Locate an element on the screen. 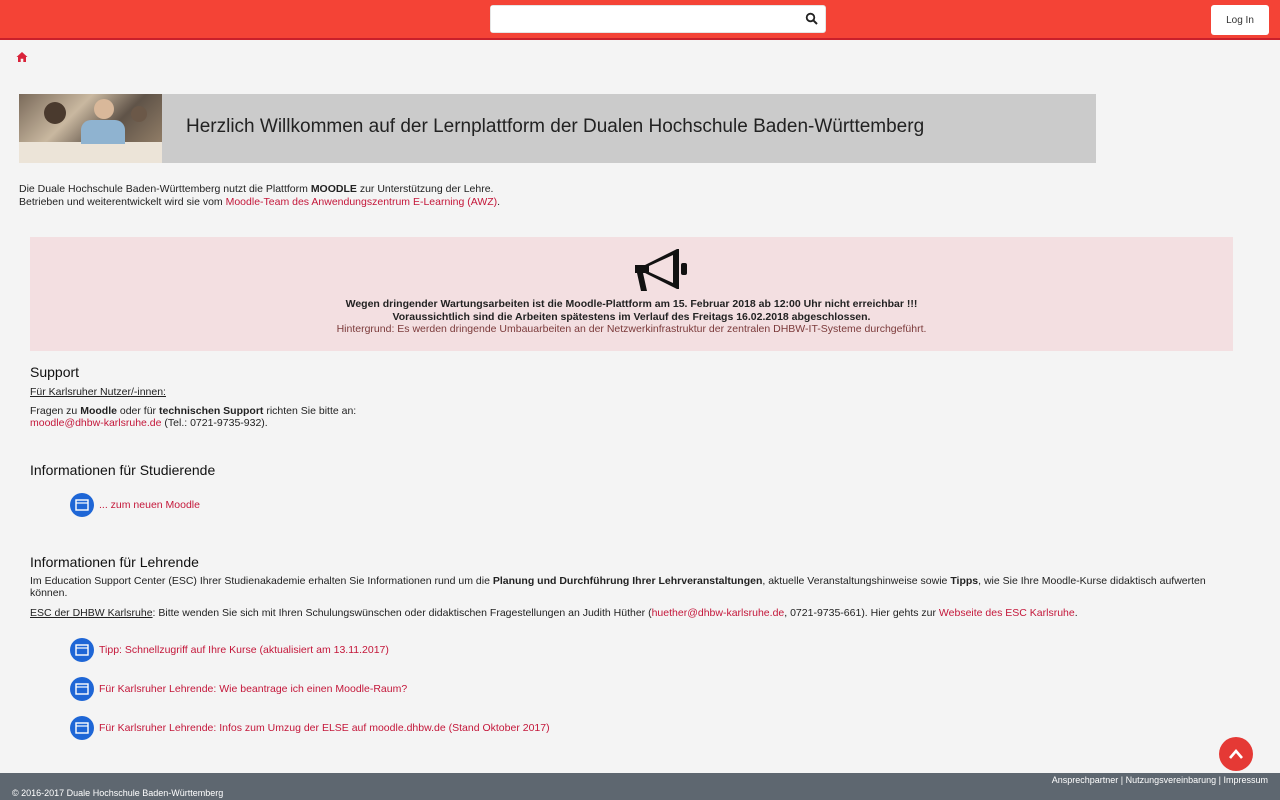 The width and height of the screenshot is (1280, 800). home-icon is located at coordinates (22, 57).